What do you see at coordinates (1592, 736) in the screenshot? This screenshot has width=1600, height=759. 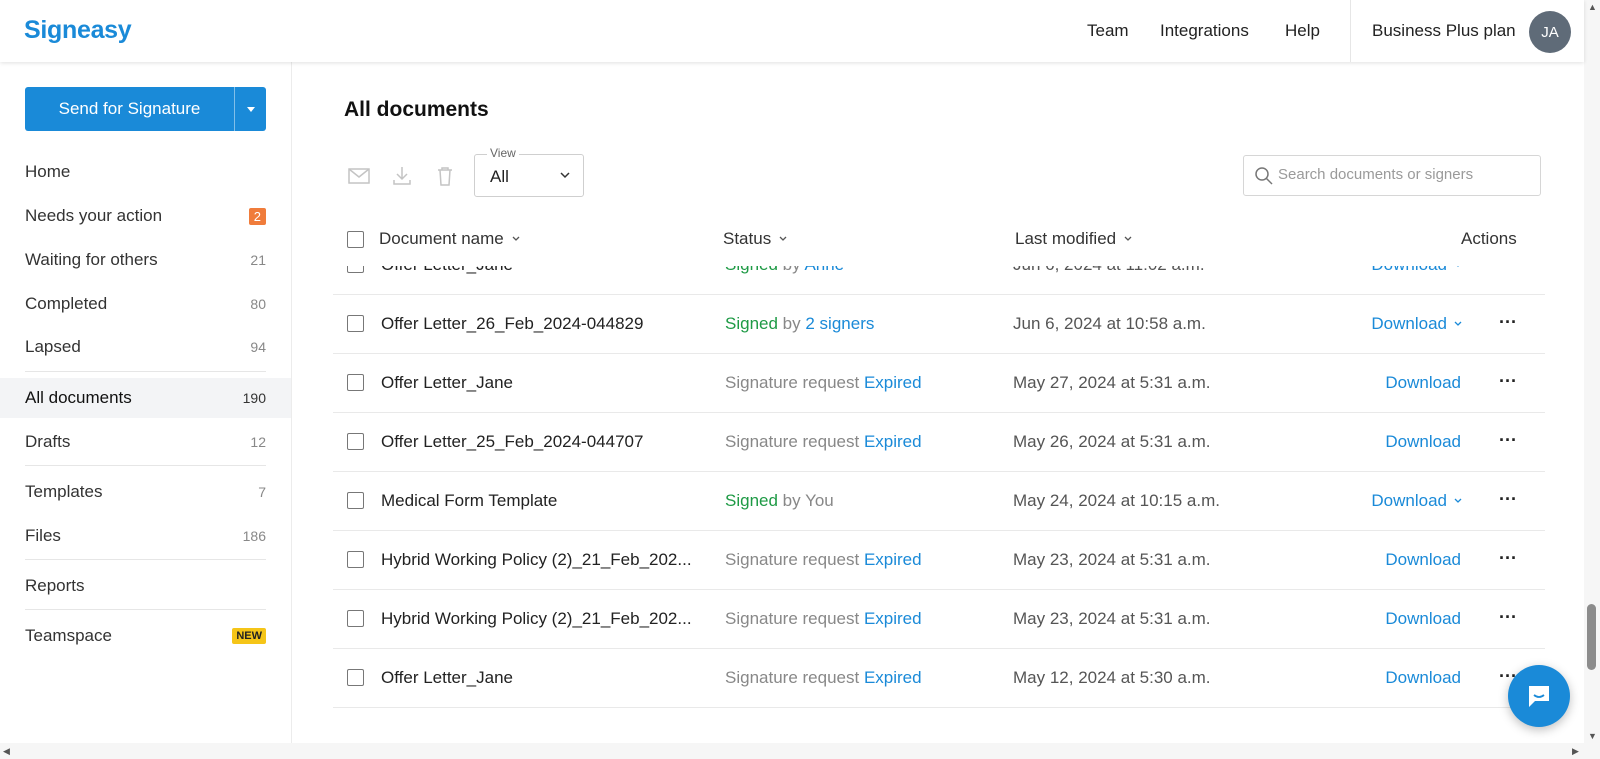 I see `scroll-down-arrow-icon: ▼` at bounding box center [1592, 736].